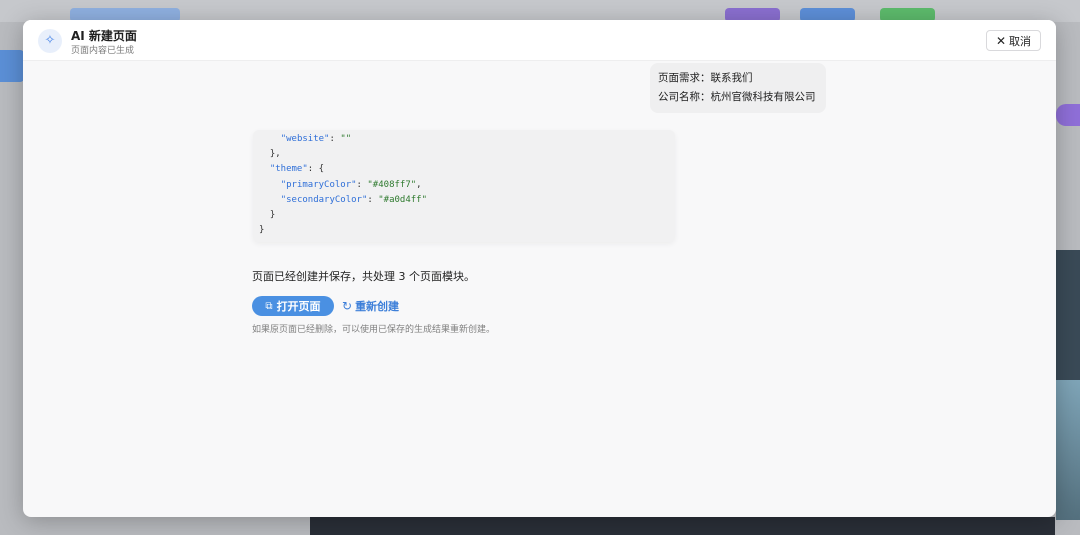 The width and height of the screenshot is (1080, 535). Describe the element at coordinates (347, 306) in the screenshot. I see `refresh-icon: ↻` at that location.